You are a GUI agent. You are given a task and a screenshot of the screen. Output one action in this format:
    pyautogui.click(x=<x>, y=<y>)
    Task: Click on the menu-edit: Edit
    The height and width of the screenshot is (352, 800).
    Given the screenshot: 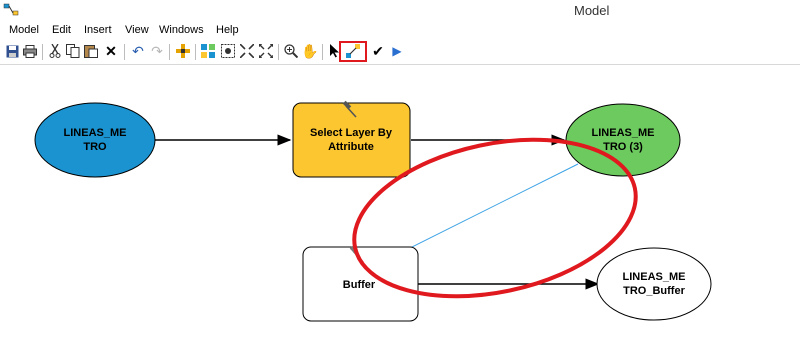 What is the action you would take?
    pyautogui.click(x=61, y=30)
    